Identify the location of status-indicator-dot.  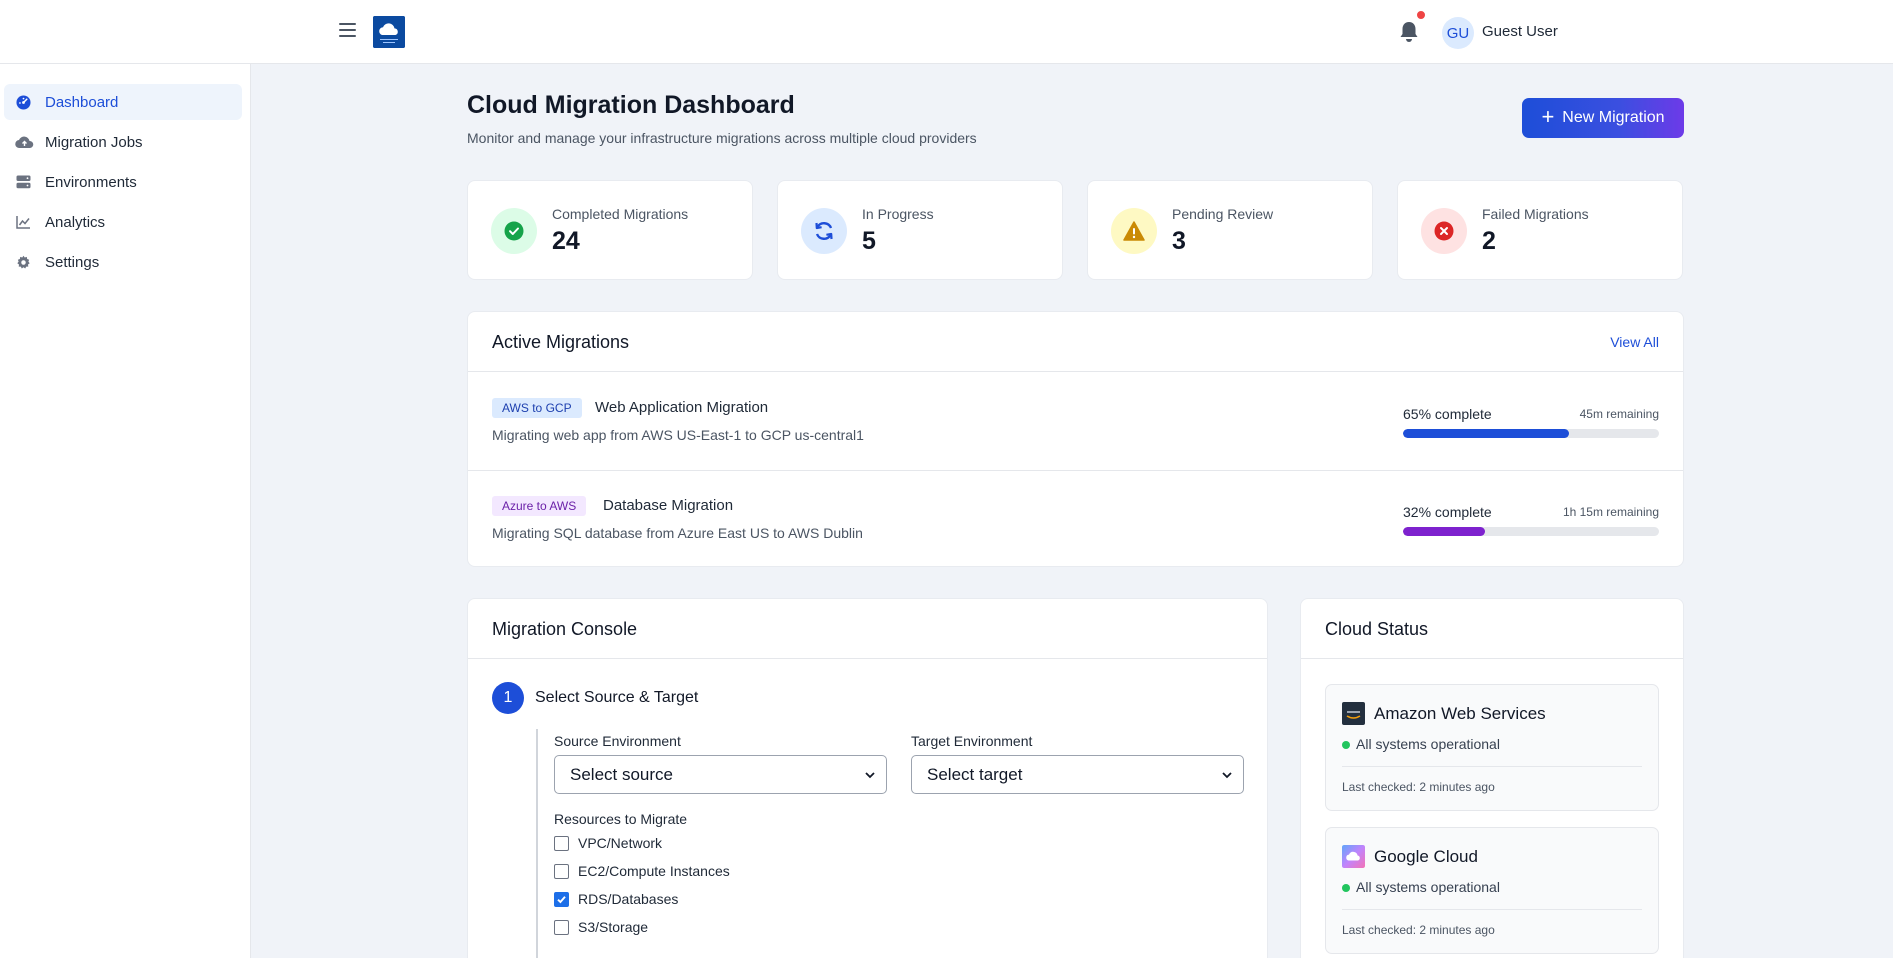
(1346, 888).